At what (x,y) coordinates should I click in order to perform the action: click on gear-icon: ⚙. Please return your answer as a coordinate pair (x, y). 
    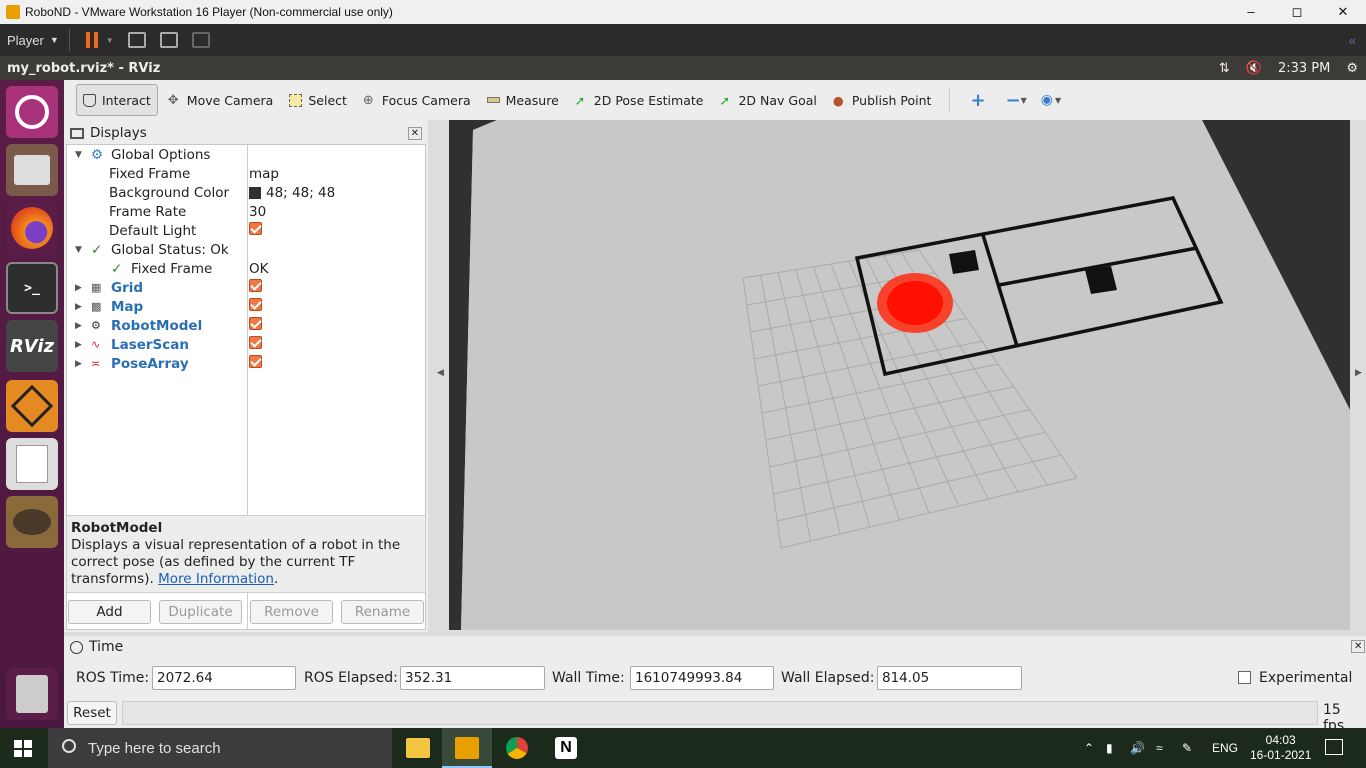
    Looking at the image, I should click on (1352, 68).